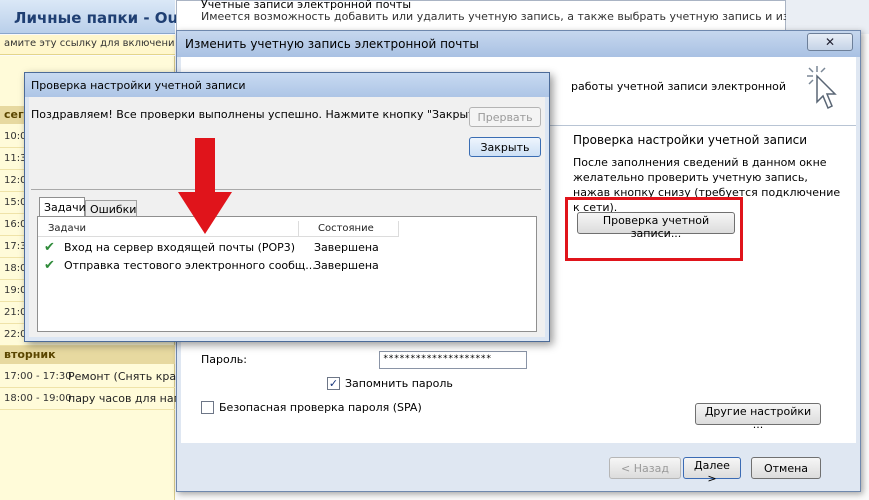 This screenshot has width=869, height=500. What do you see at coordinates (38, 376) in the screenshot?
I see `calendar-entry-time: 17:00 - 17:30` at bounding box center [38, 376].